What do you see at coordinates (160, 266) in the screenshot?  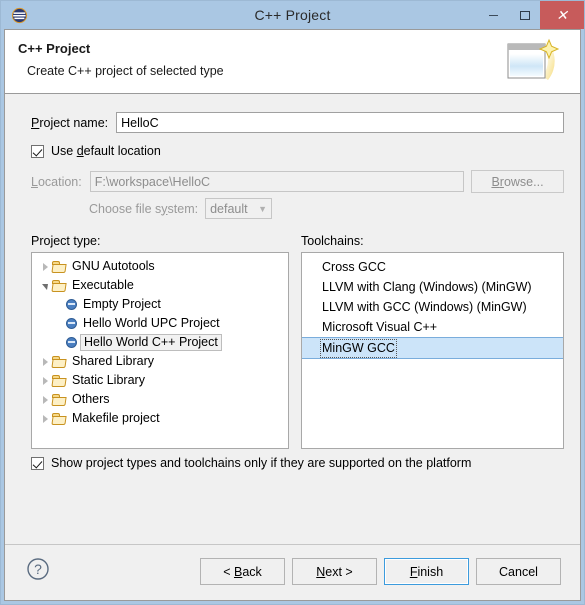 I see `tree-item: GNU Autotools` at bounding box center [160, 266].